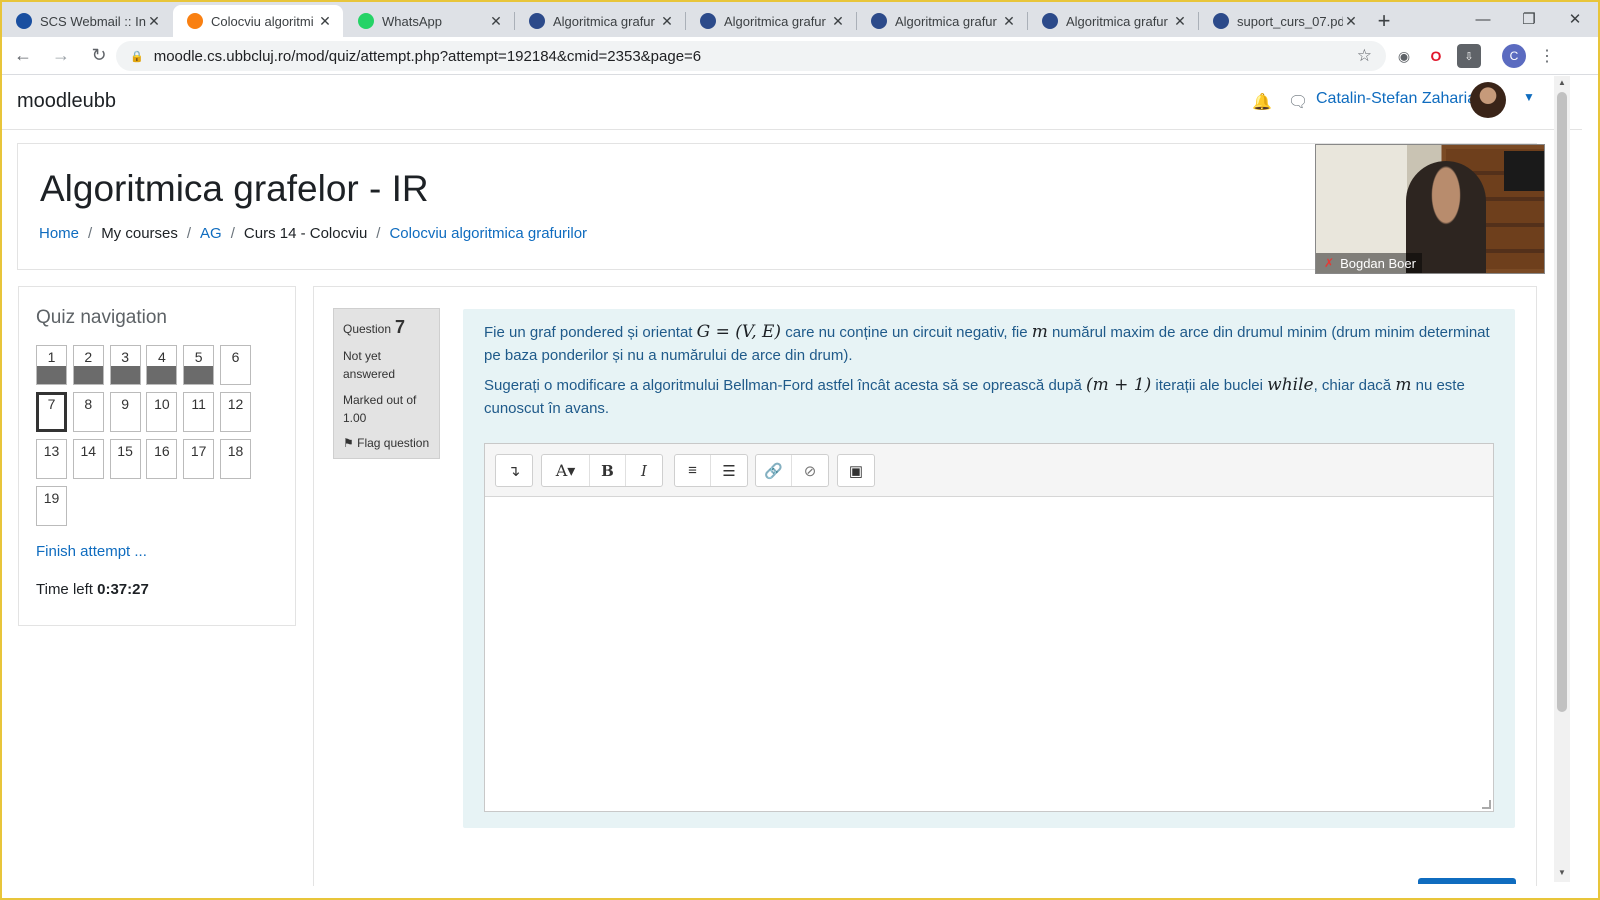 The image size is (1600, 900). Describe the element at coordinates (729, 470) in the screenshot. I see `ordered-list-icon: ☰` at that location.